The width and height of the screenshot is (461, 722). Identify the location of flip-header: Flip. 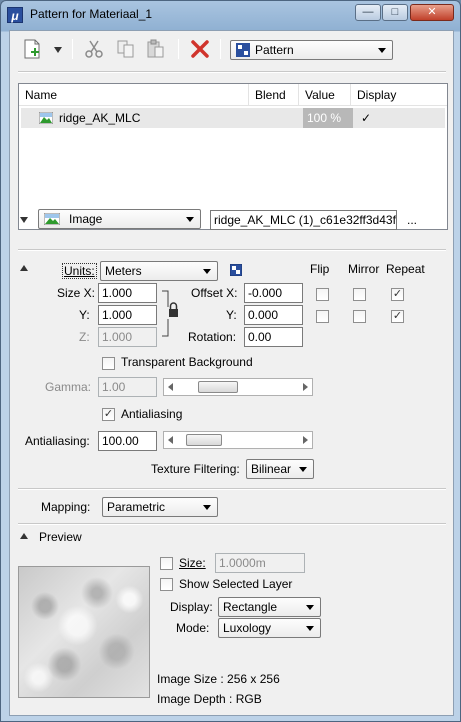
(320, 269).